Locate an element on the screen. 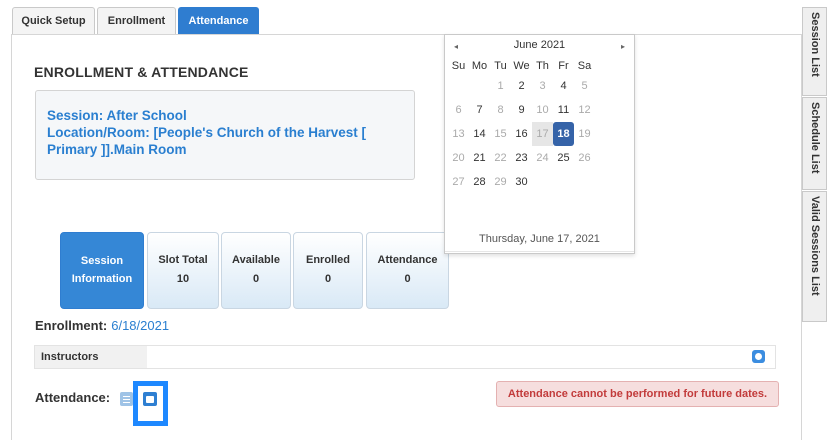 This screenshot has width=827, height=440. calendar-day: 20 is located at coordinates (458, 158).